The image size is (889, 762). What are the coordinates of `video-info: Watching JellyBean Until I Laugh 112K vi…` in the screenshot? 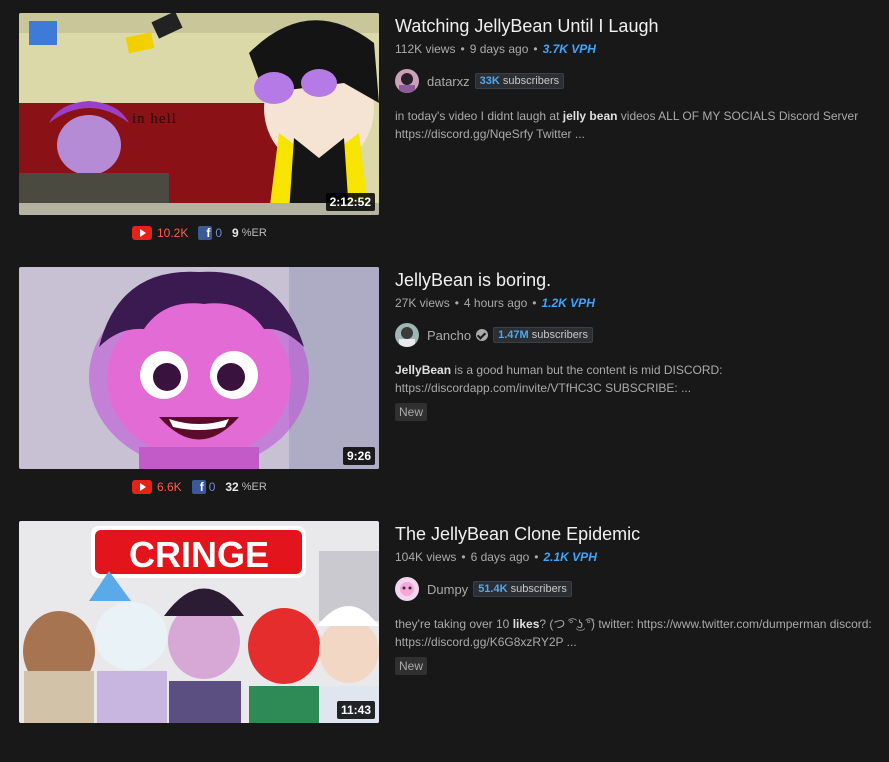 It's located at (635, 78).